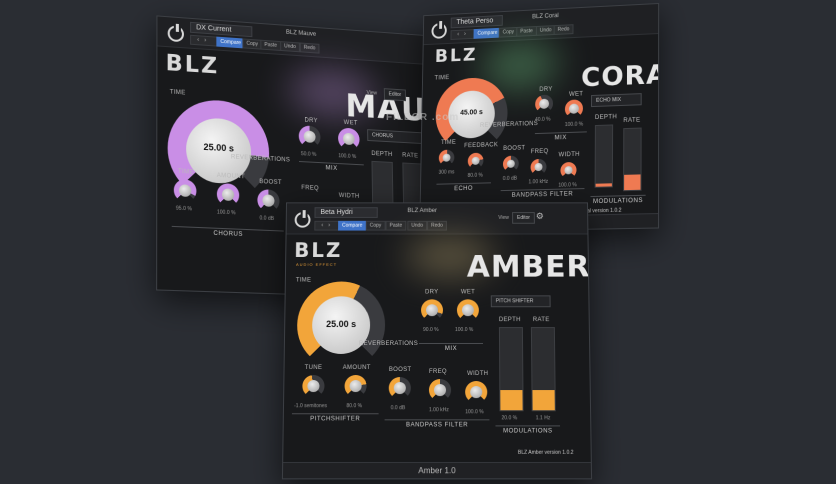  I want to click on feedback-value: 80.0 %, so click(475, 175).